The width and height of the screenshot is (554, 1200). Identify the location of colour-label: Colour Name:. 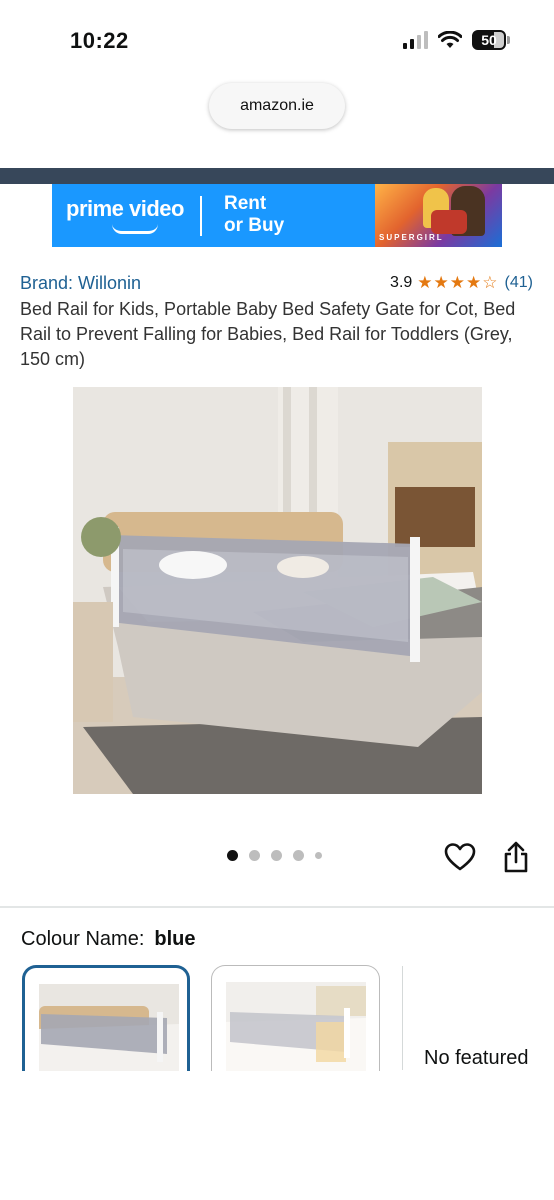
(83, 939).